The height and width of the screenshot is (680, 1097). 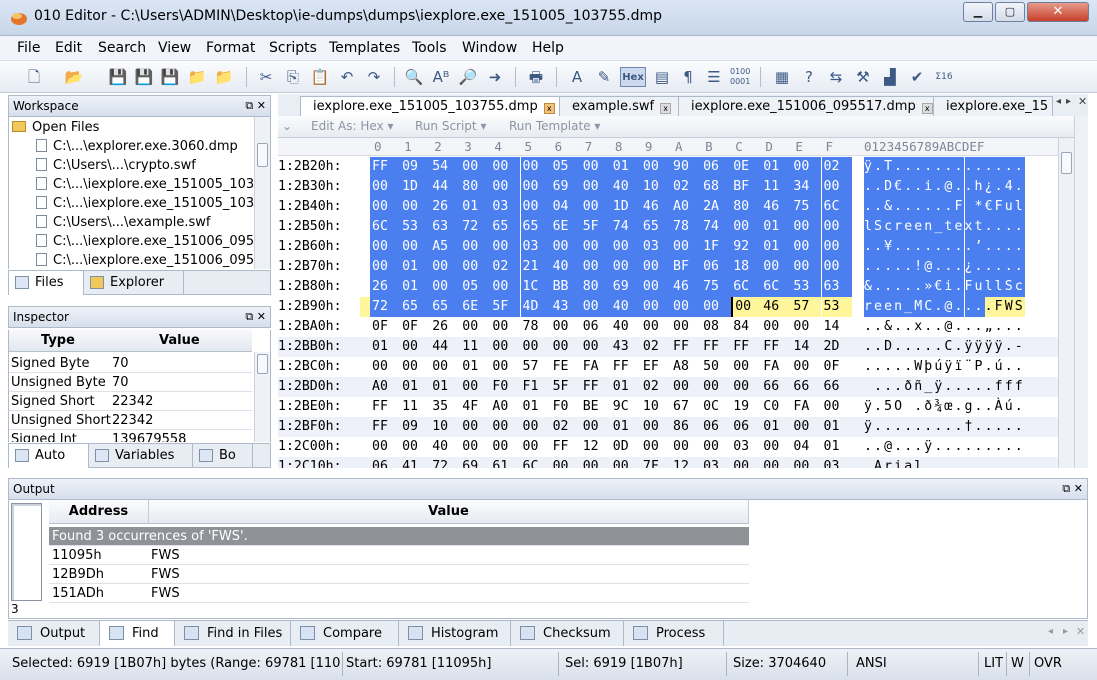 I want to click on paragraph-icon: ¶, so click(x=688, y=77).